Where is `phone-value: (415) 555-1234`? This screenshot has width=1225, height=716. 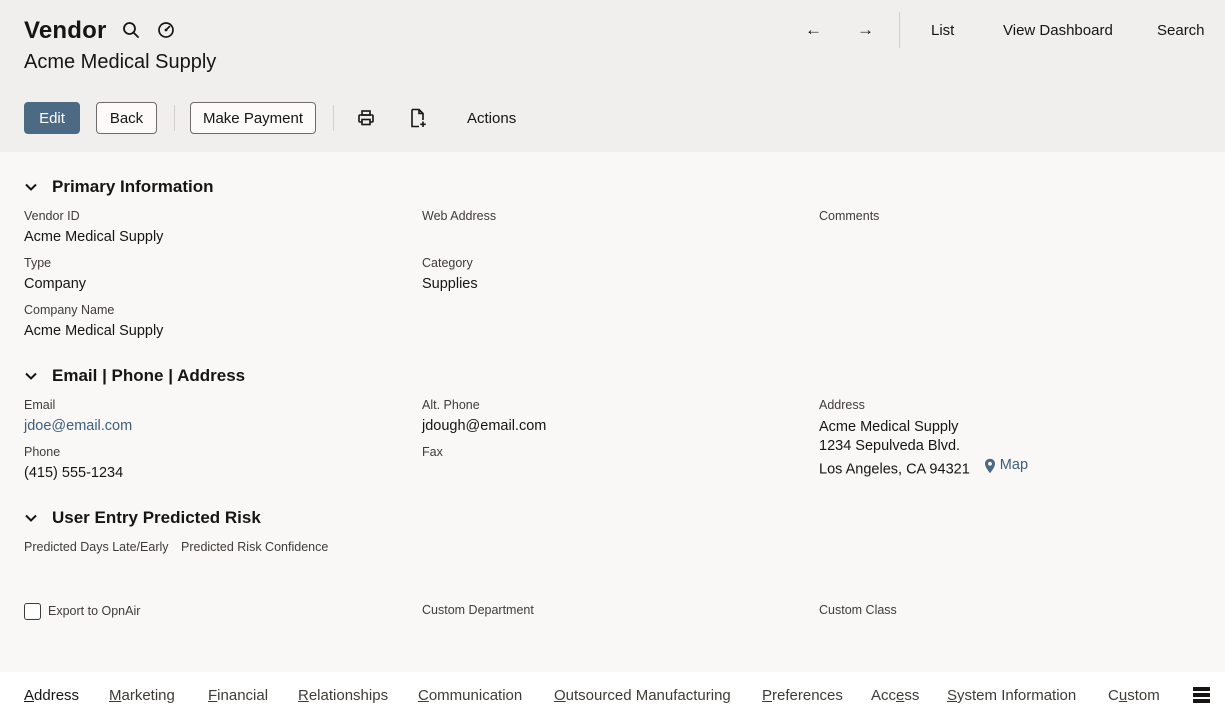
phone-value: (415) 555-1234 is located at coordinates (74, 473).